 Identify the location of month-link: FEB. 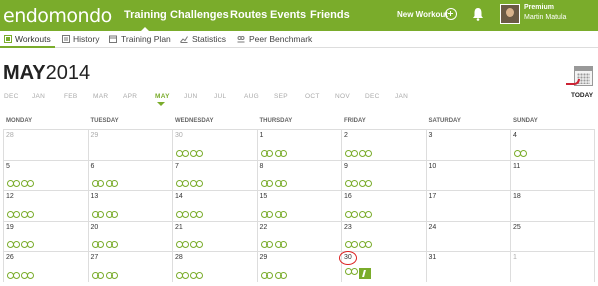
(71, 96).